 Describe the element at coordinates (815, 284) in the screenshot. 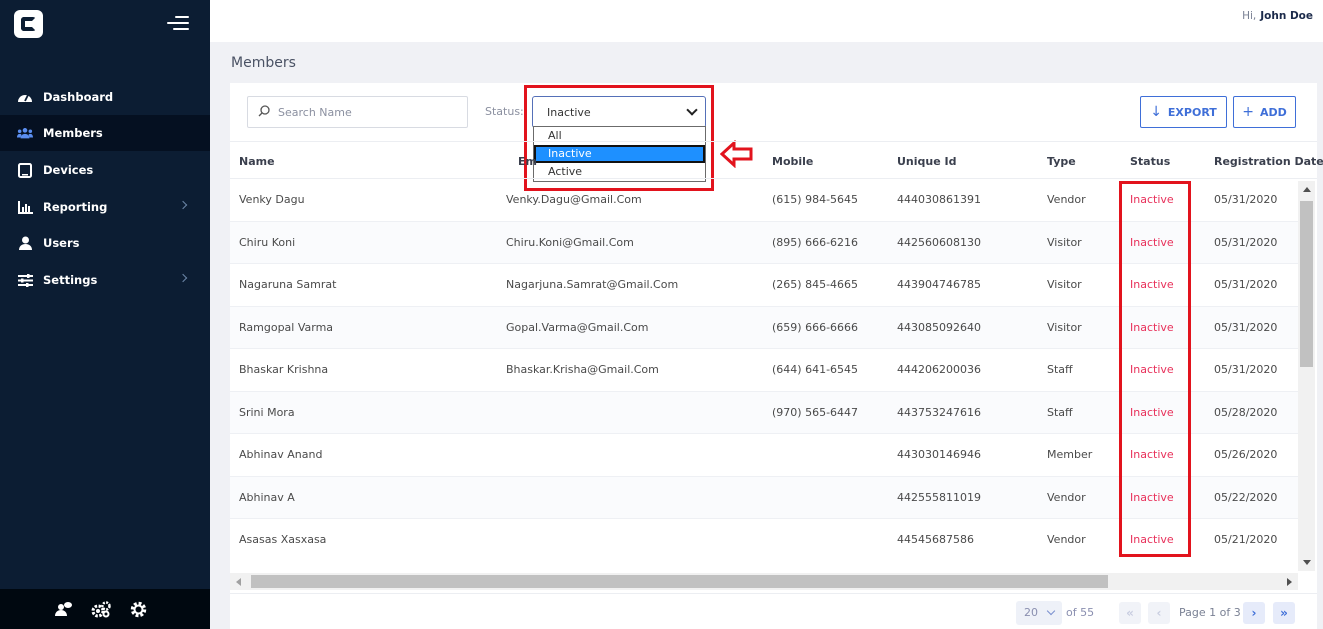

I see `cell-mobile: (265) 845-4665` at that location.